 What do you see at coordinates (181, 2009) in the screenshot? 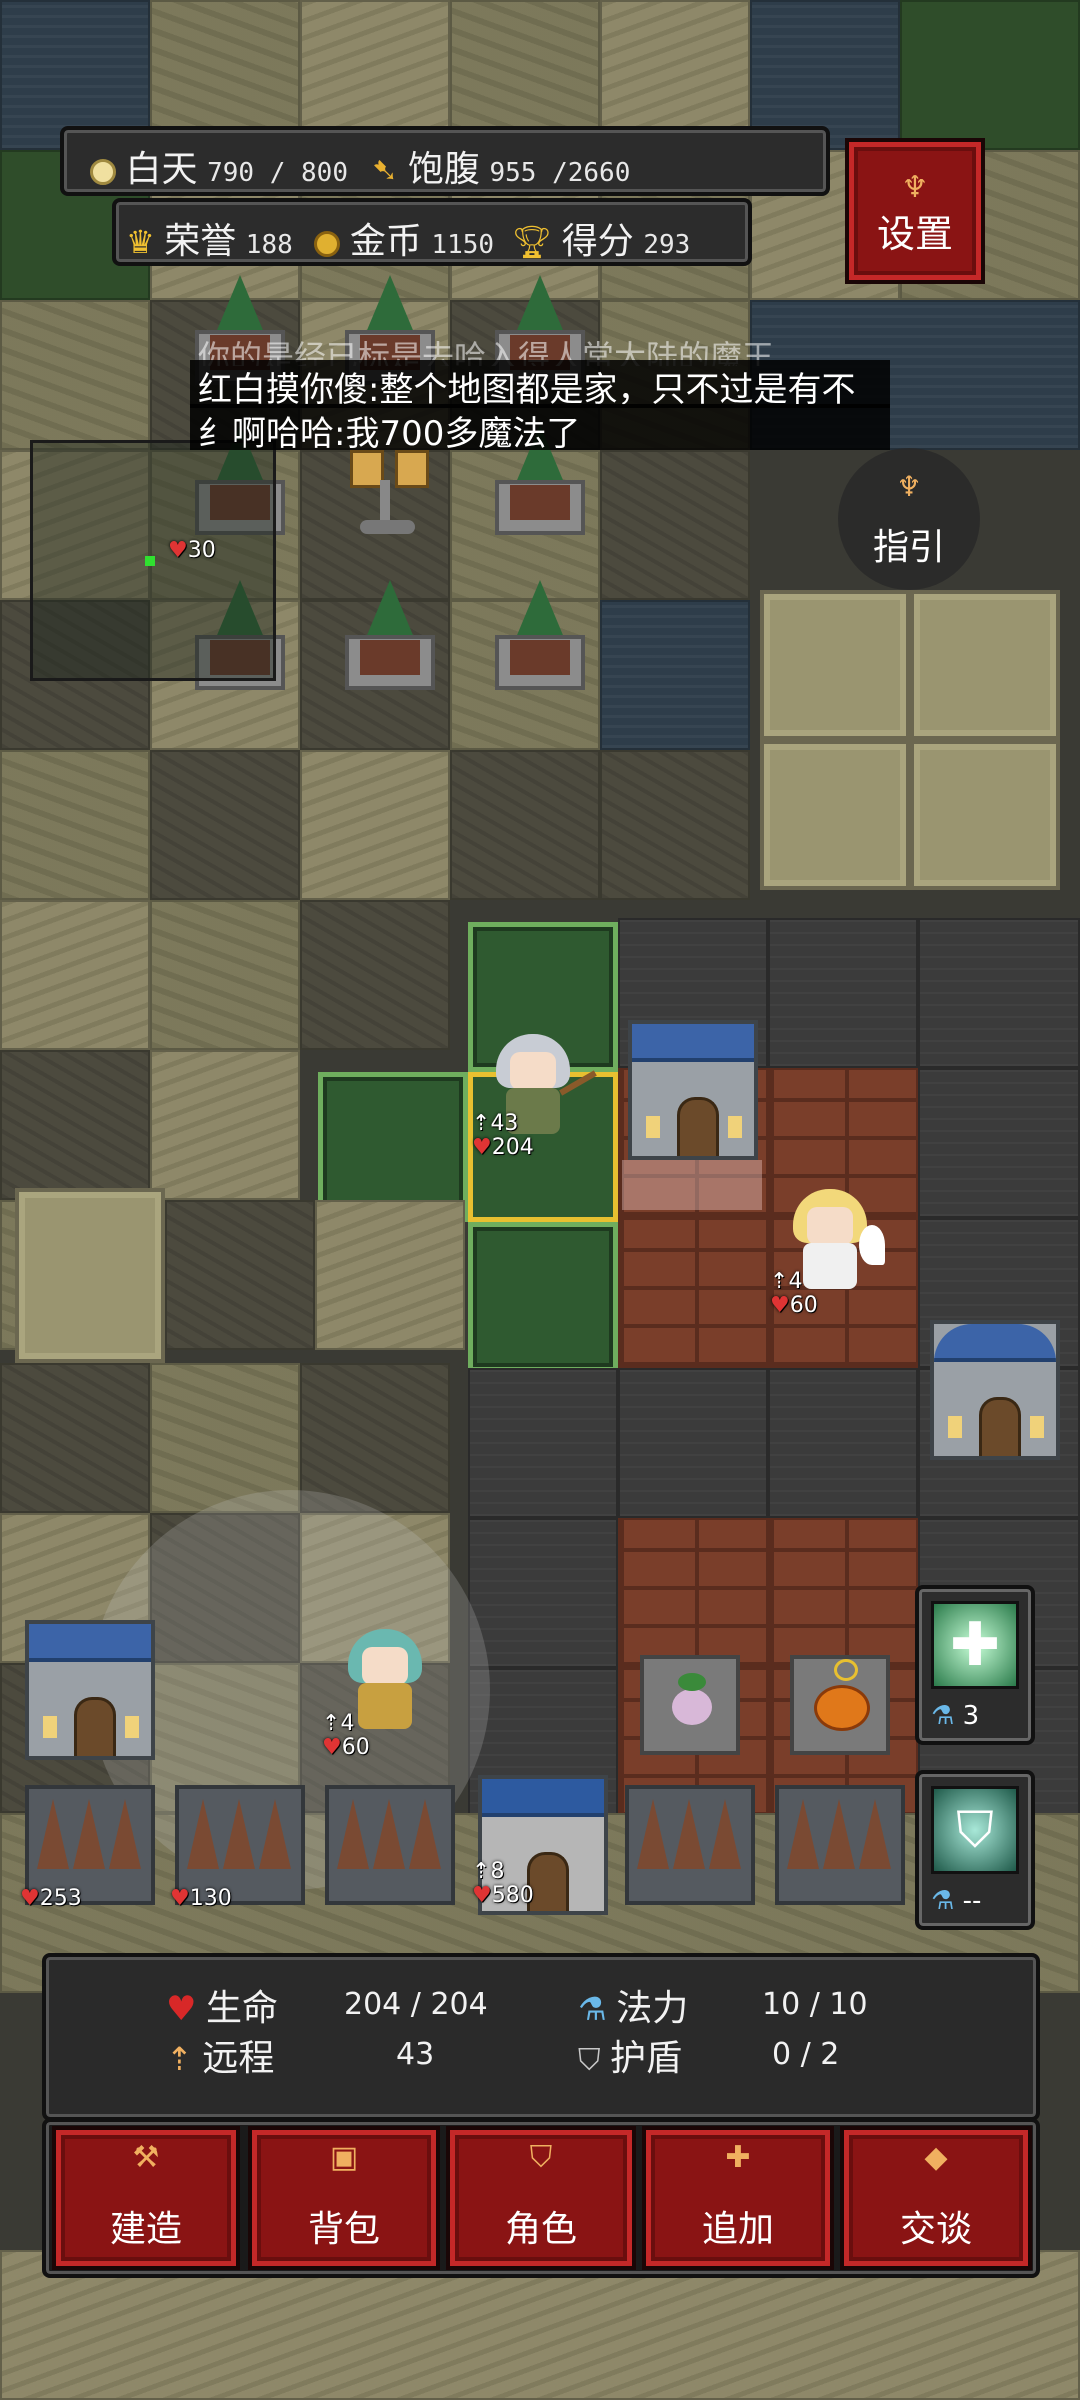
I see `heart-icon: ♥` at bounding box center [181, 2009].